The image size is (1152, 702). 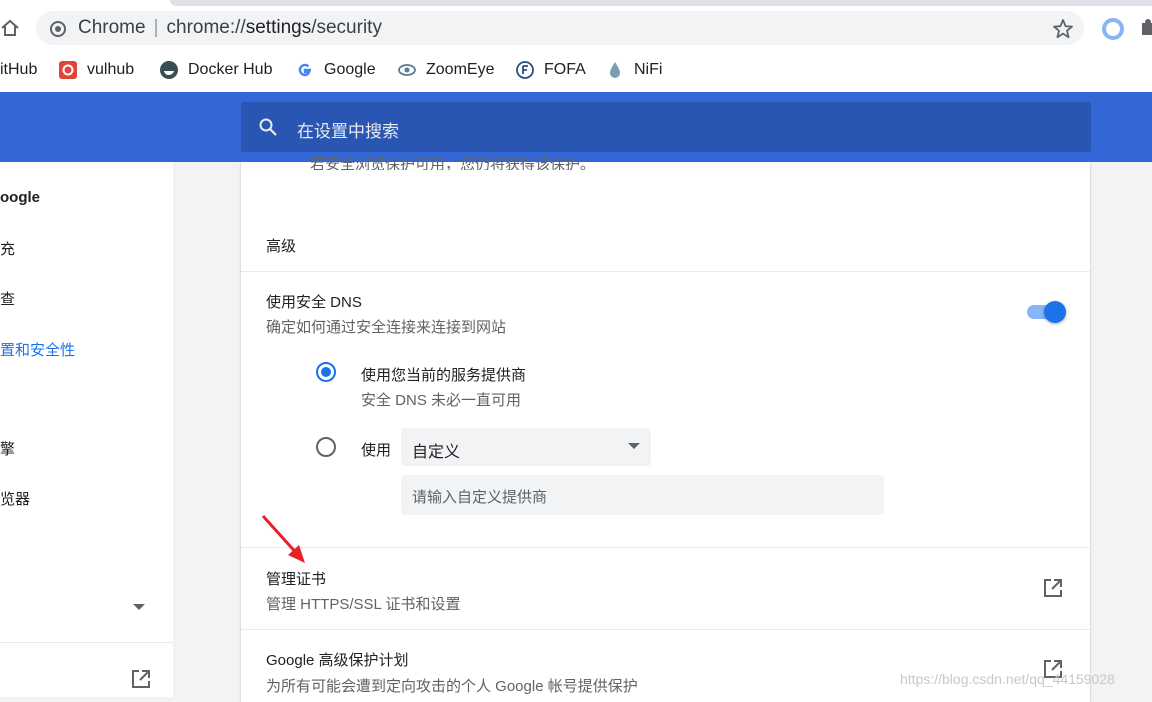 What do you see at coordinates (436, 452) in the screenshot?
I see `custom-provider-select-value: 自定义` at bounding box center [436, 452].